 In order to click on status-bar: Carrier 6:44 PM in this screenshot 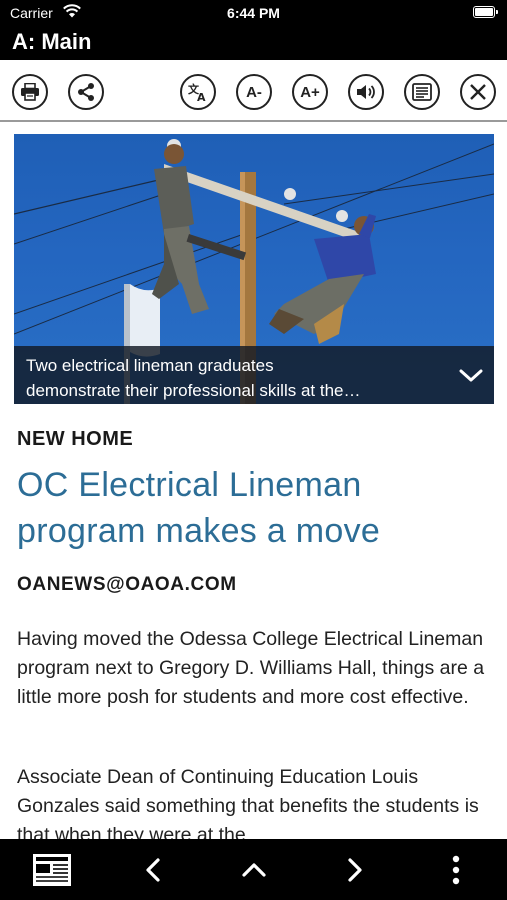, I will do `click(253, 13)`.